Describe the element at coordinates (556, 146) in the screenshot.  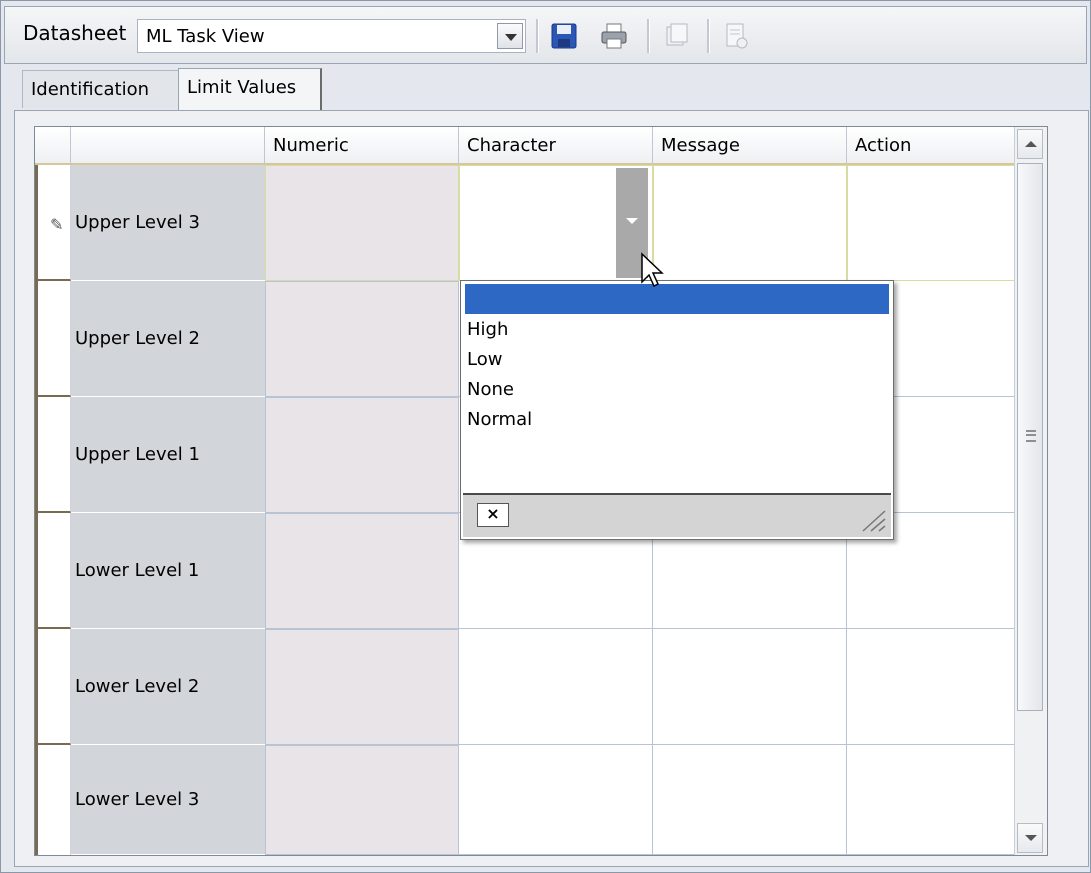
I see `column-header-character: Character` at that location.